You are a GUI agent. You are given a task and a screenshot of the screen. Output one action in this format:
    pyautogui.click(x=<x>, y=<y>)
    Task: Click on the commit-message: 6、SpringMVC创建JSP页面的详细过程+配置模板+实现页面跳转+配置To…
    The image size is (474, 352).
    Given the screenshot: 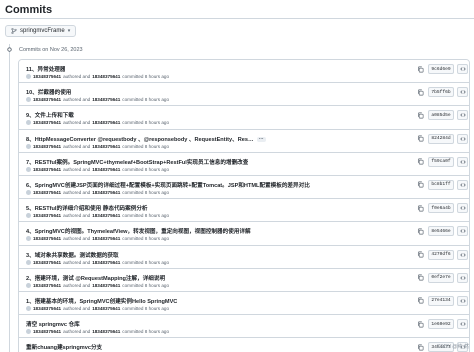 What is the action you would take?
    pyautogui.click(x=168, y=186)
    